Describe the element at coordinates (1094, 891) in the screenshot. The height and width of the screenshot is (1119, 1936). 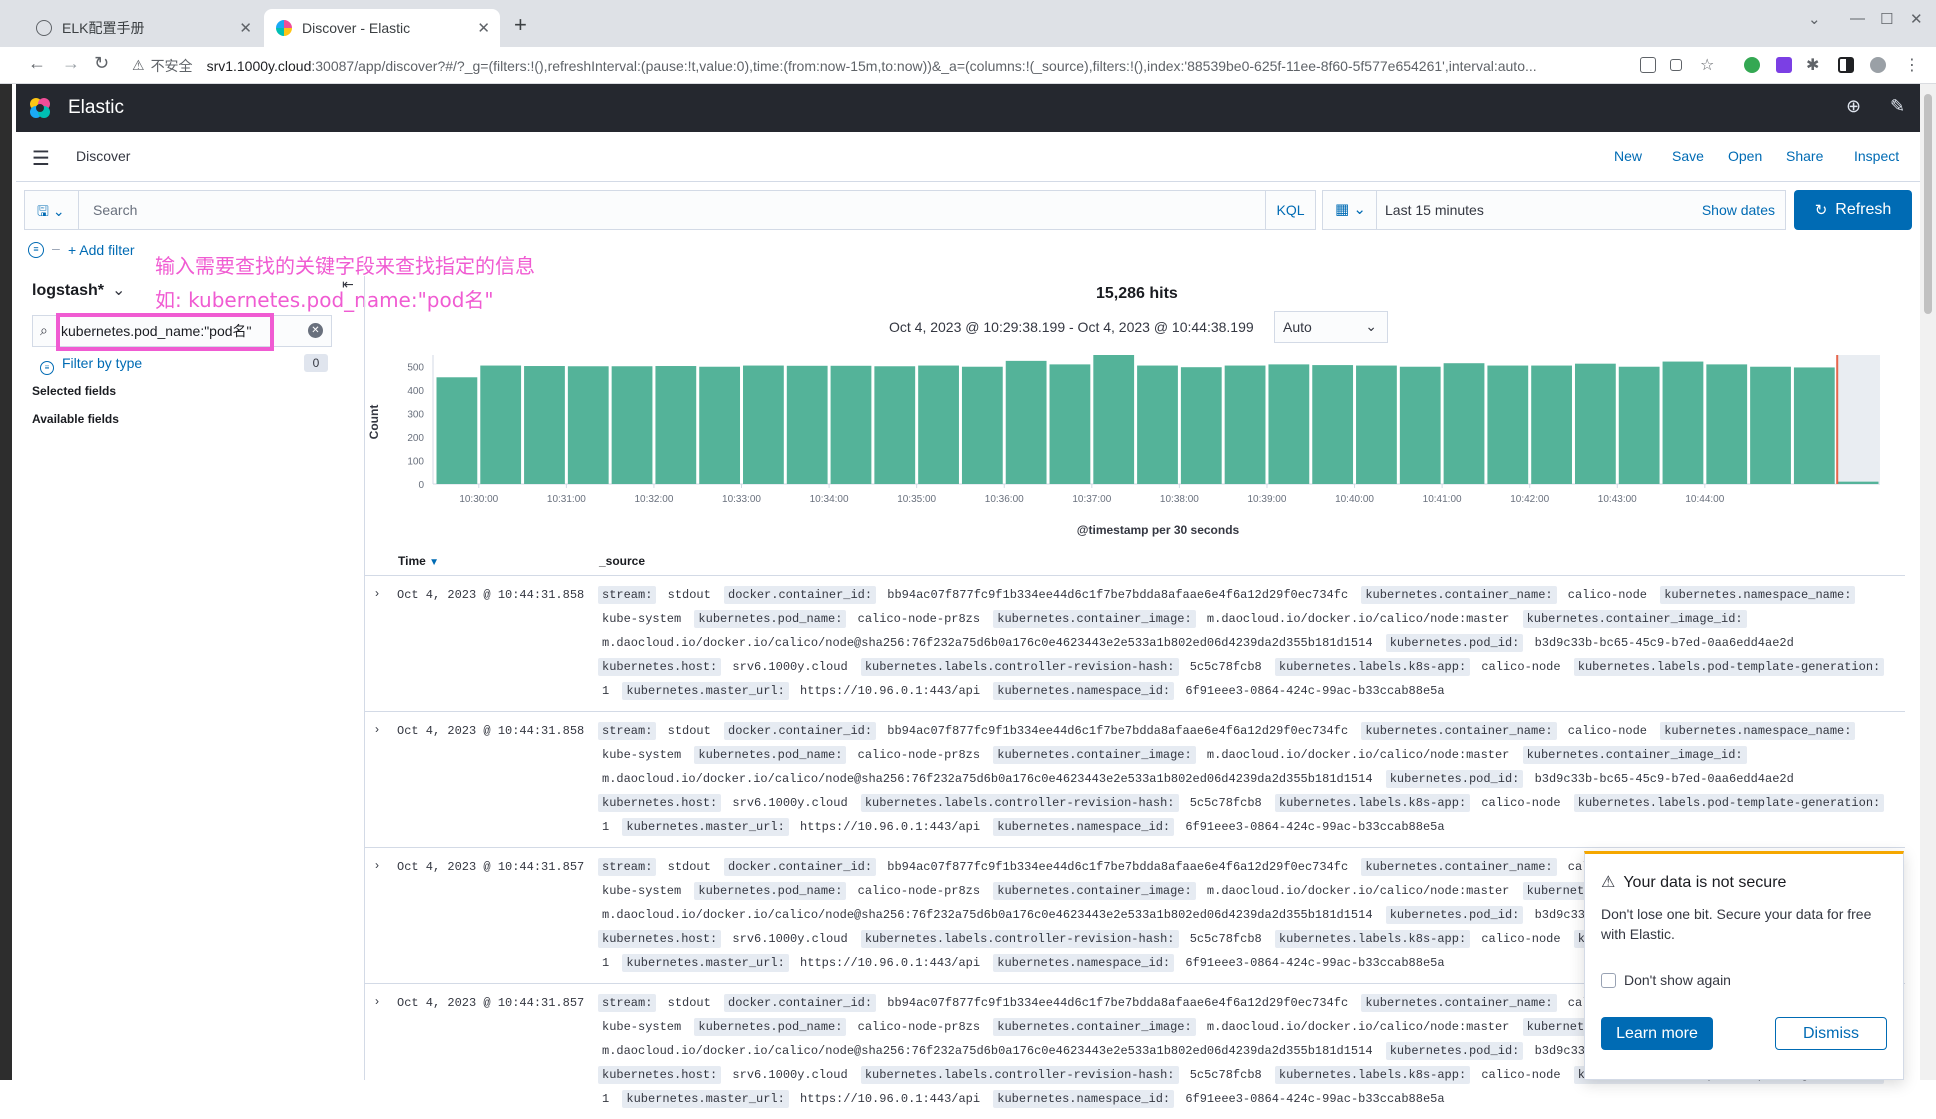
I see `source-field-key: kubernetes.container_image:` at that location.